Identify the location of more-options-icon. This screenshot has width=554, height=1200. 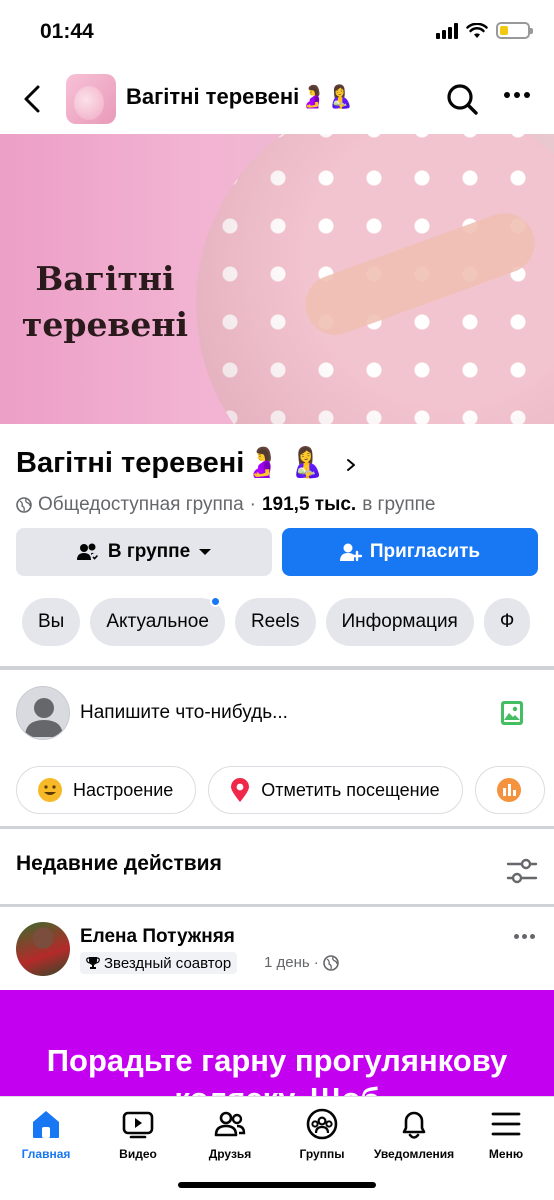
(517, 95).